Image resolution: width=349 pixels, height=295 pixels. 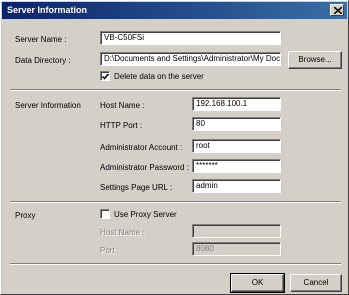 I want to click on use-proxy-label: Use Proxy Server, so click(x=145, y=214).